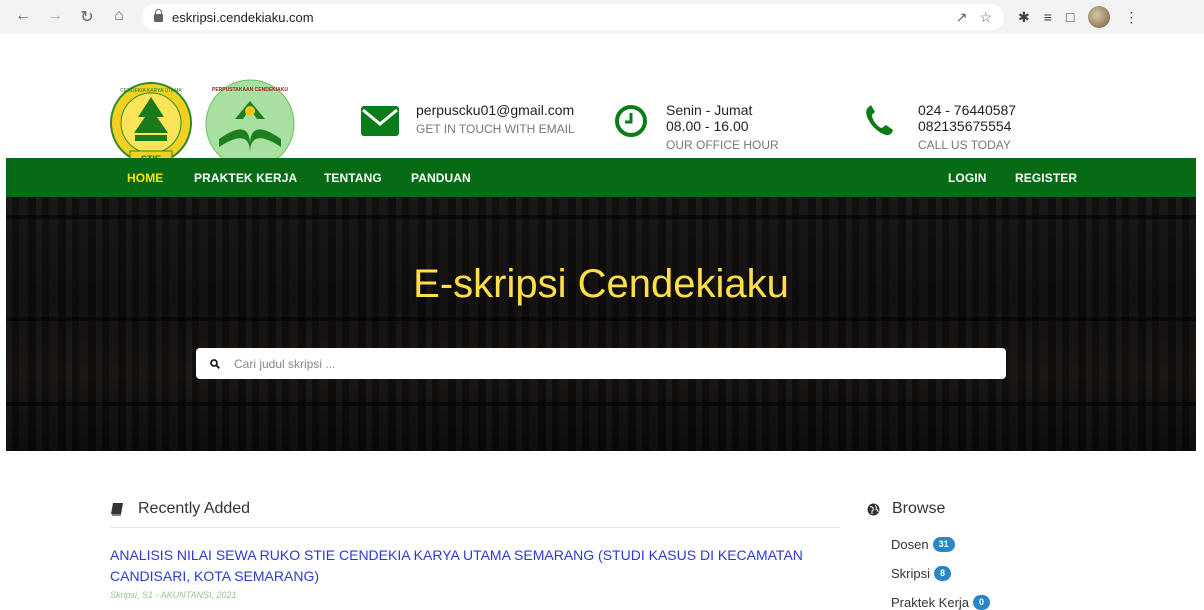  What do you see at coordinates (985, 17) in the screenshot?
I see `bookmark-star-icon: ☆` at bounding box center [985, 17].